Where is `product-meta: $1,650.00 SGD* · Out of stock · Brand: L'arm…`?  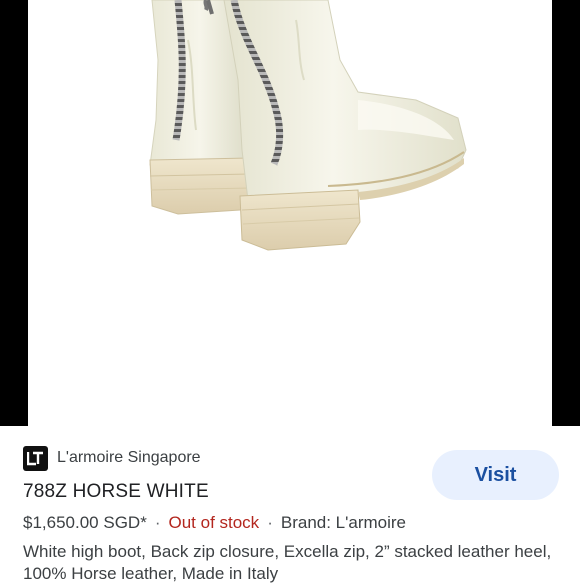
product-meta: $1,650.00 SGD* · Out of stock · Brand: L'arm… is located at coordinates (214, 523).